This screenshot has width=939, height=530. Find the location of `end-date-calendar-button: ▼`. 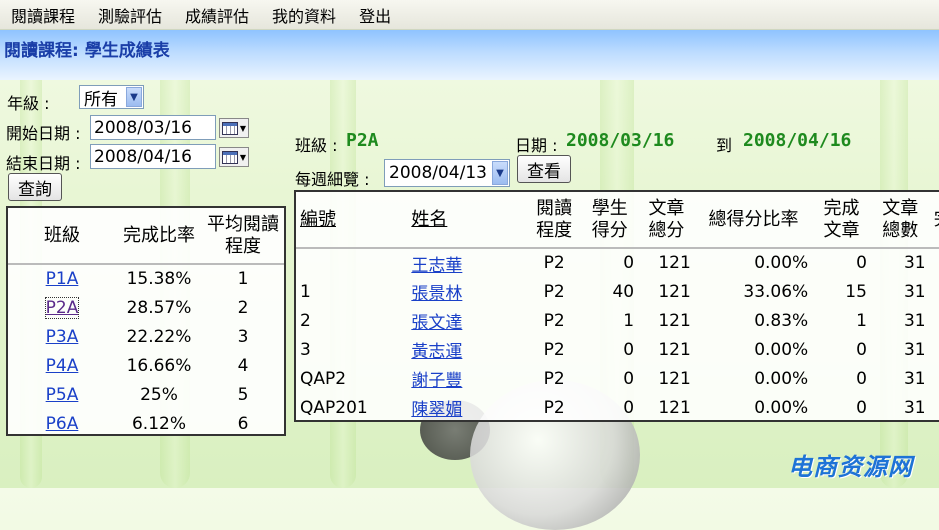

end-date-calendar-button: ▼ is located at coordinates (234, 157).